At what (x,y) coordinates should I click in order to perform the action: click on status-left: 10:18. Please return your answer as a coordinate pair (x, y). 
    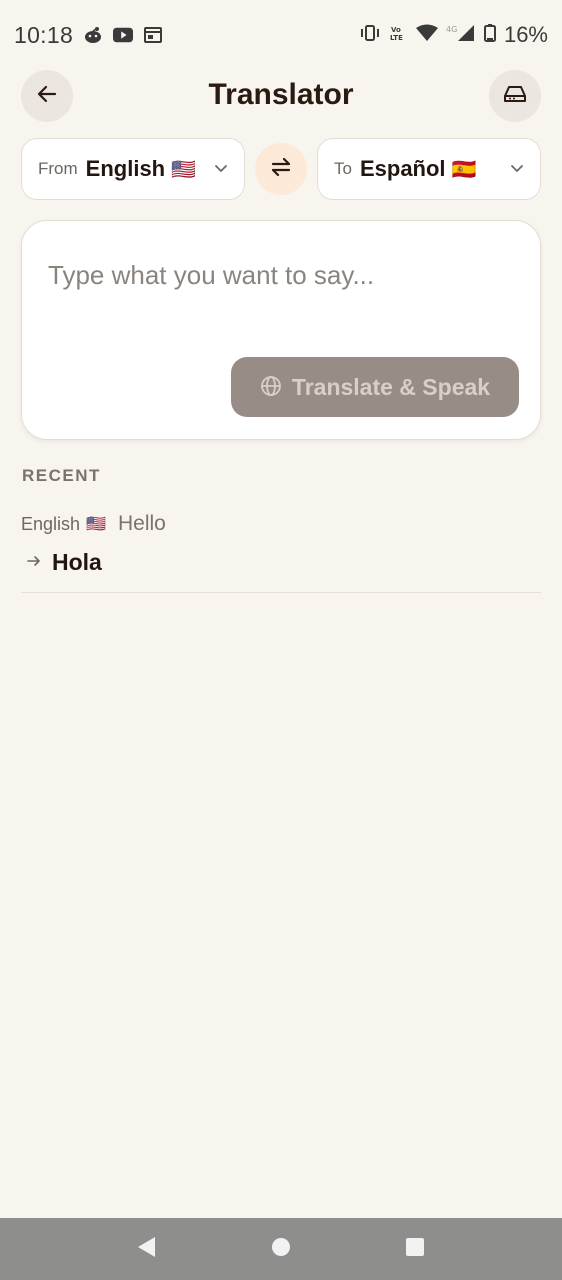
    Looking at the image, I should click on (88, 35).